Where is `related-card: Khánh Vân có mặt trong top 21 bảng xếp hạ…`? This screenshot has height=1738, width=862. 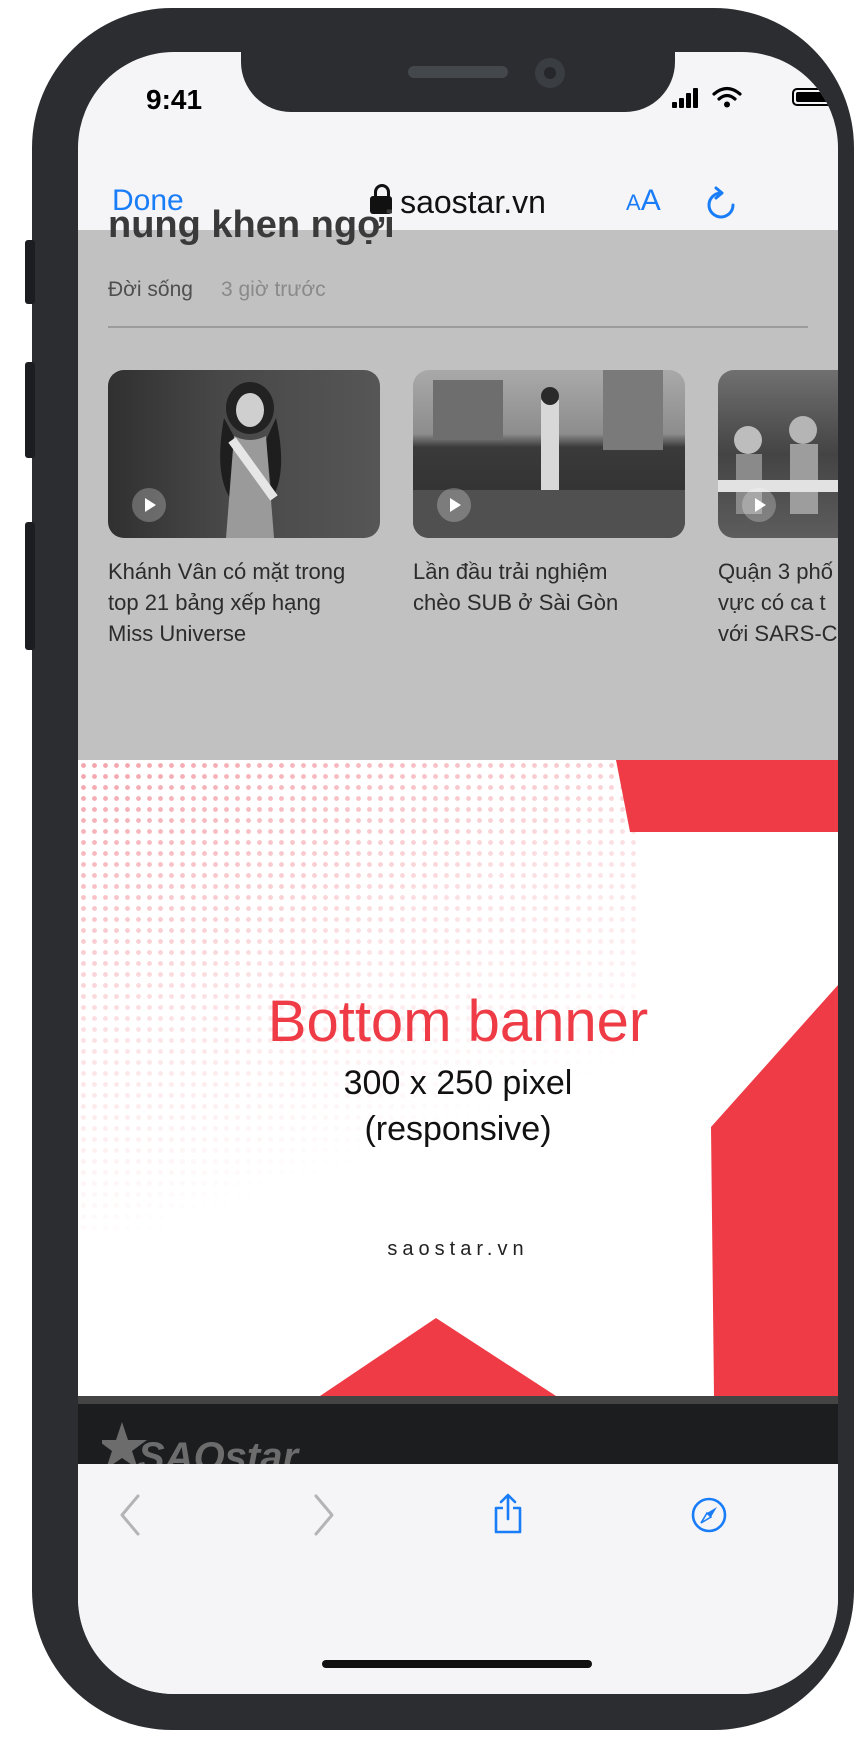 related-card: Khánh Vân có mặt trong top 21 bảng xếp hạ… is located at coordinates (244, 509).